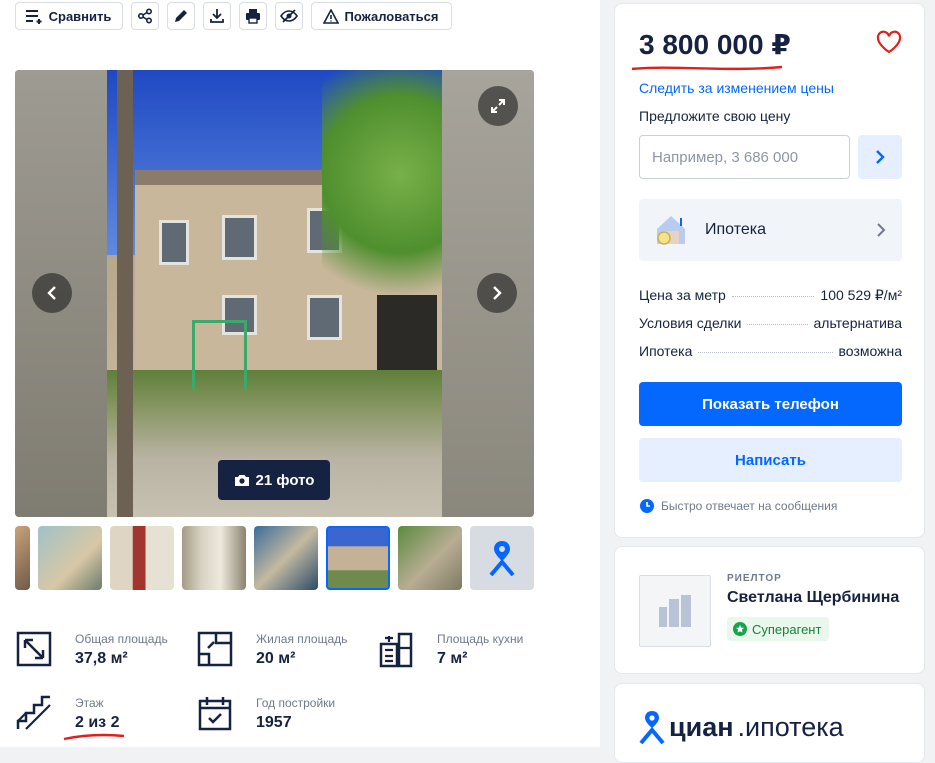  Describe the element at coordinates (770, 460) in the screenshot. I see `write-message-button: Написать` at that location.